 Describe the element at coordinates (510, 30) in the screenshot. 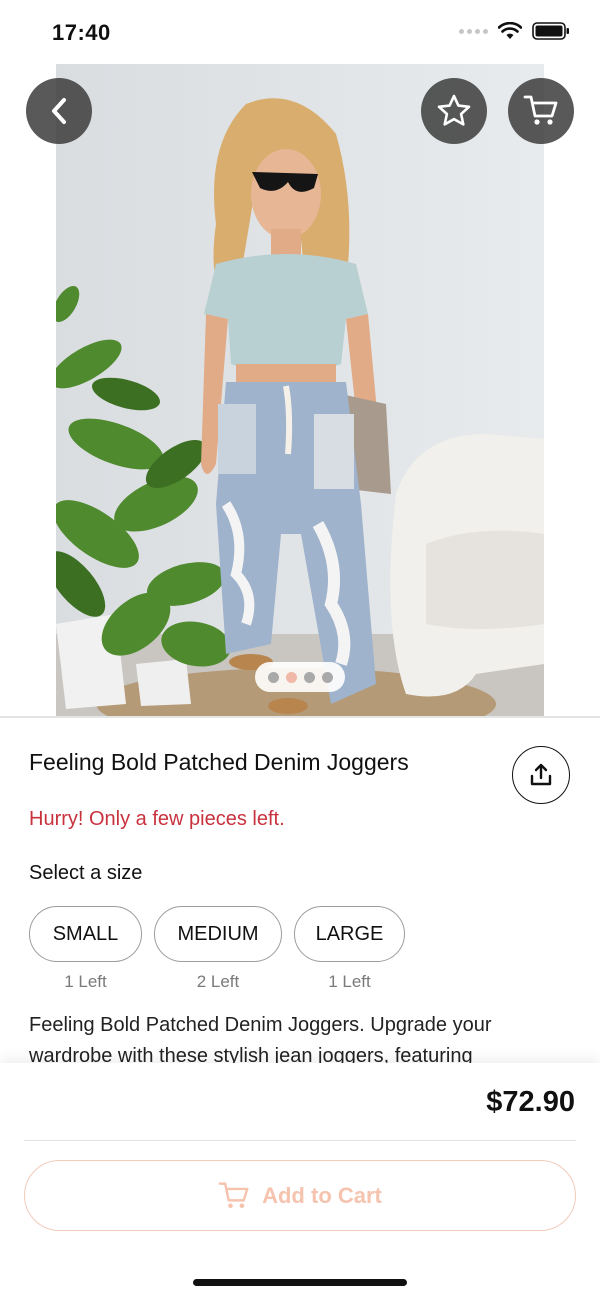

I see `wifi-icon` at that location.